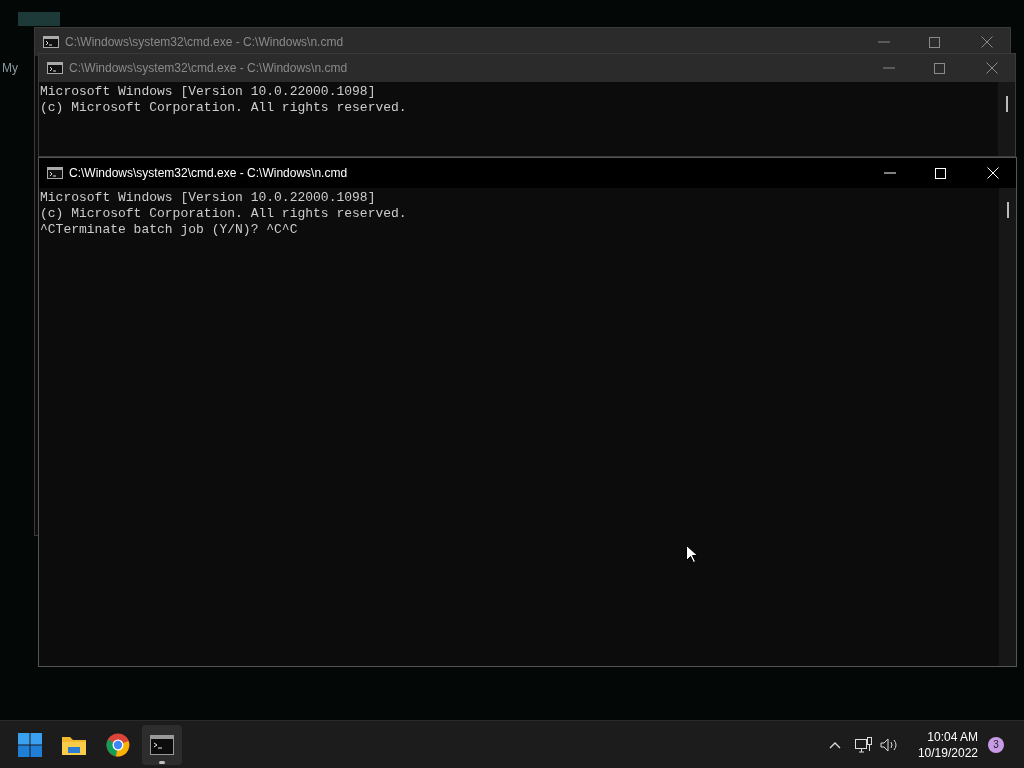 Image resolution: width=1024 pixels, height=768 pixels. I want to click on chevron-up-icon, so click(834, 744).